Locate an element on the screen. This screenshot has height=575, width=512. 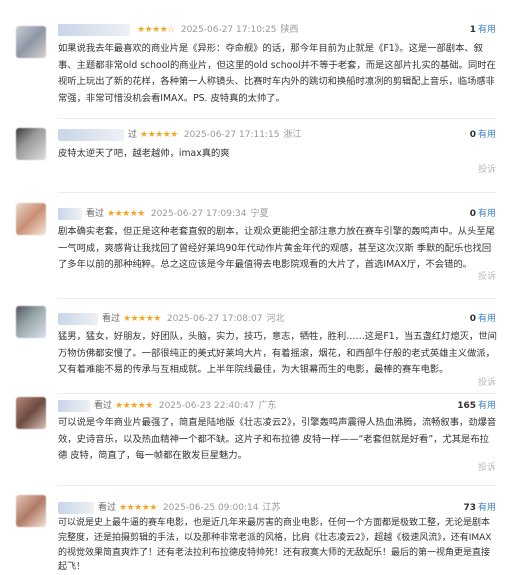
useful-count: 1 is located at coordinates (472, 30).